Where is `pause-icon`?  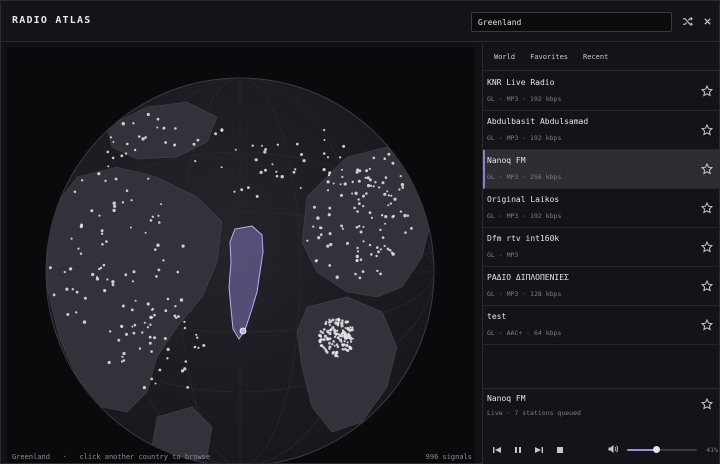 pause-icon is located at coordinates (518, 450).